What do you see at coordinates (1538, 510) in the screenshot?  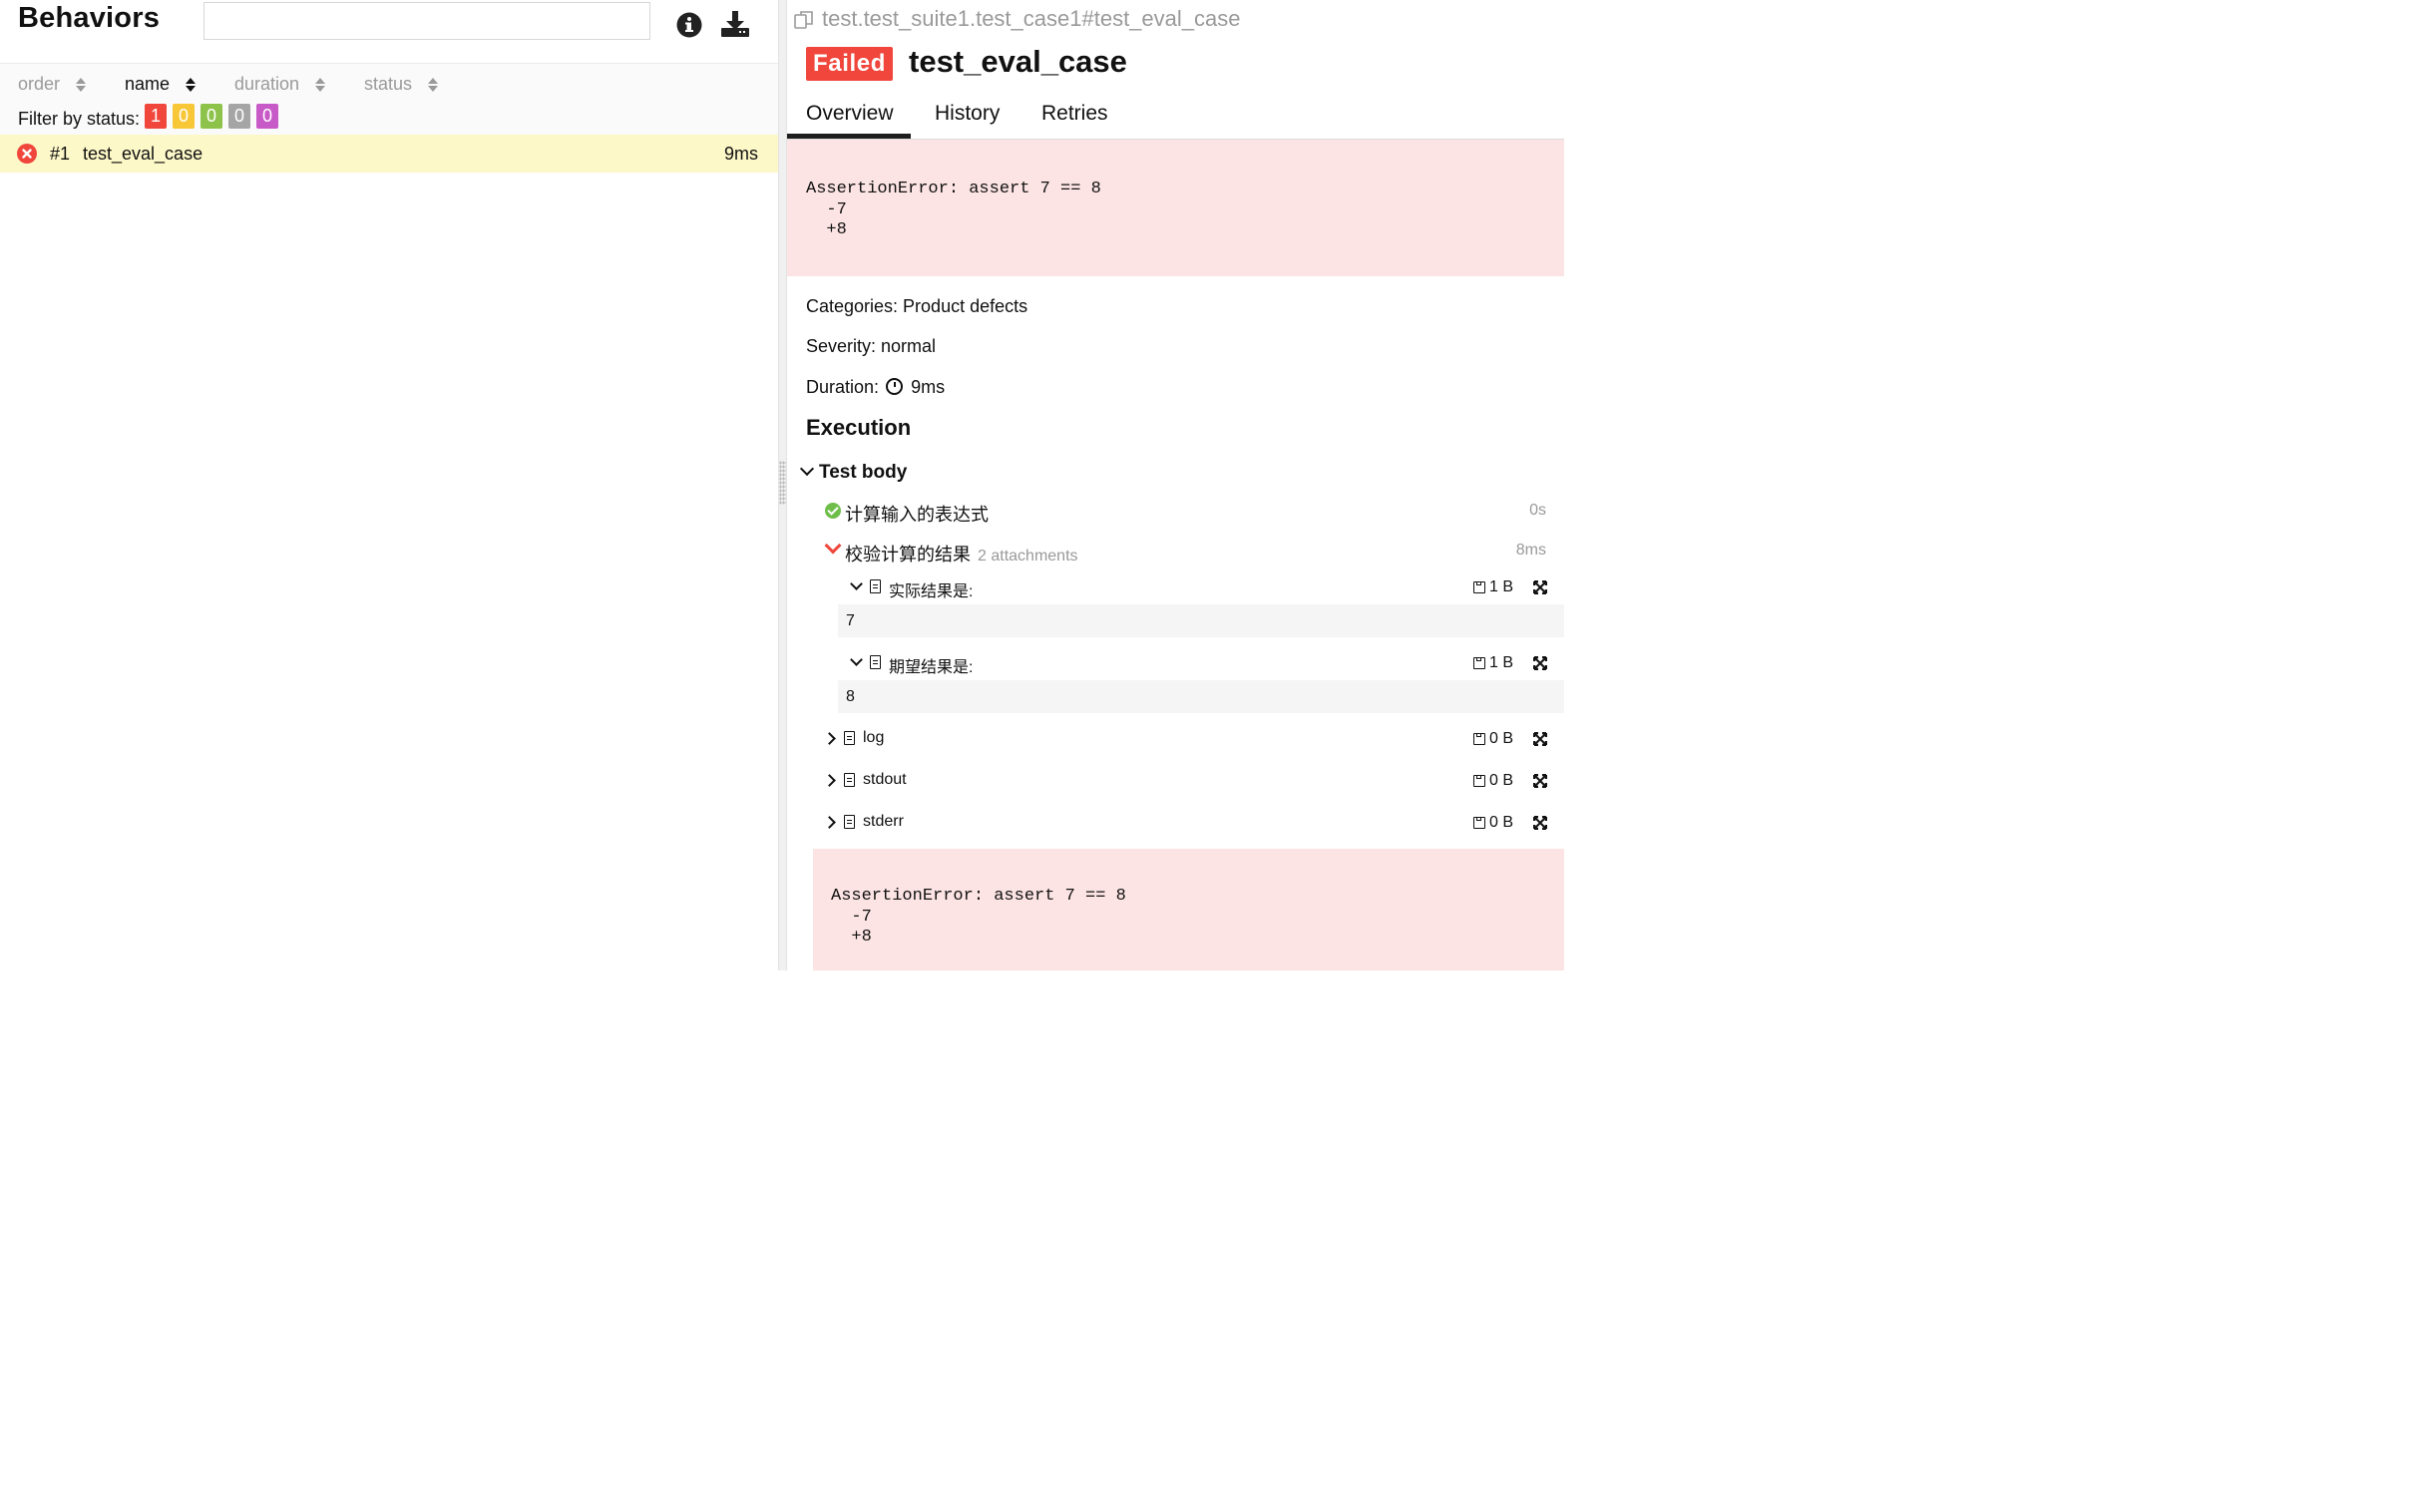 I see `step-duration: 0s` at bounding box center [1538, 510].